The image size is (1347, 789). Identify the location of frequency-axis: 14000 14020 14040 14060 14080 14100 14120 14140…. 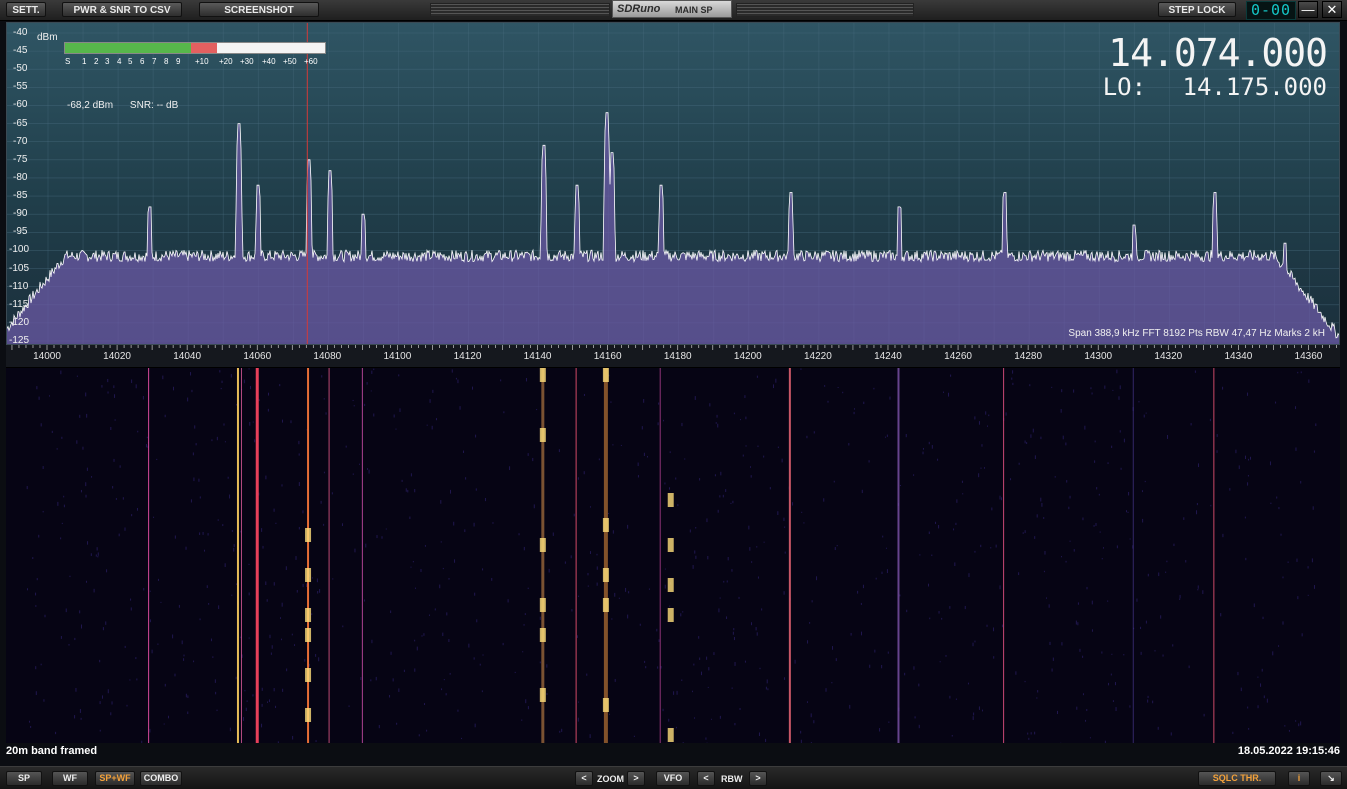
(673, 356).